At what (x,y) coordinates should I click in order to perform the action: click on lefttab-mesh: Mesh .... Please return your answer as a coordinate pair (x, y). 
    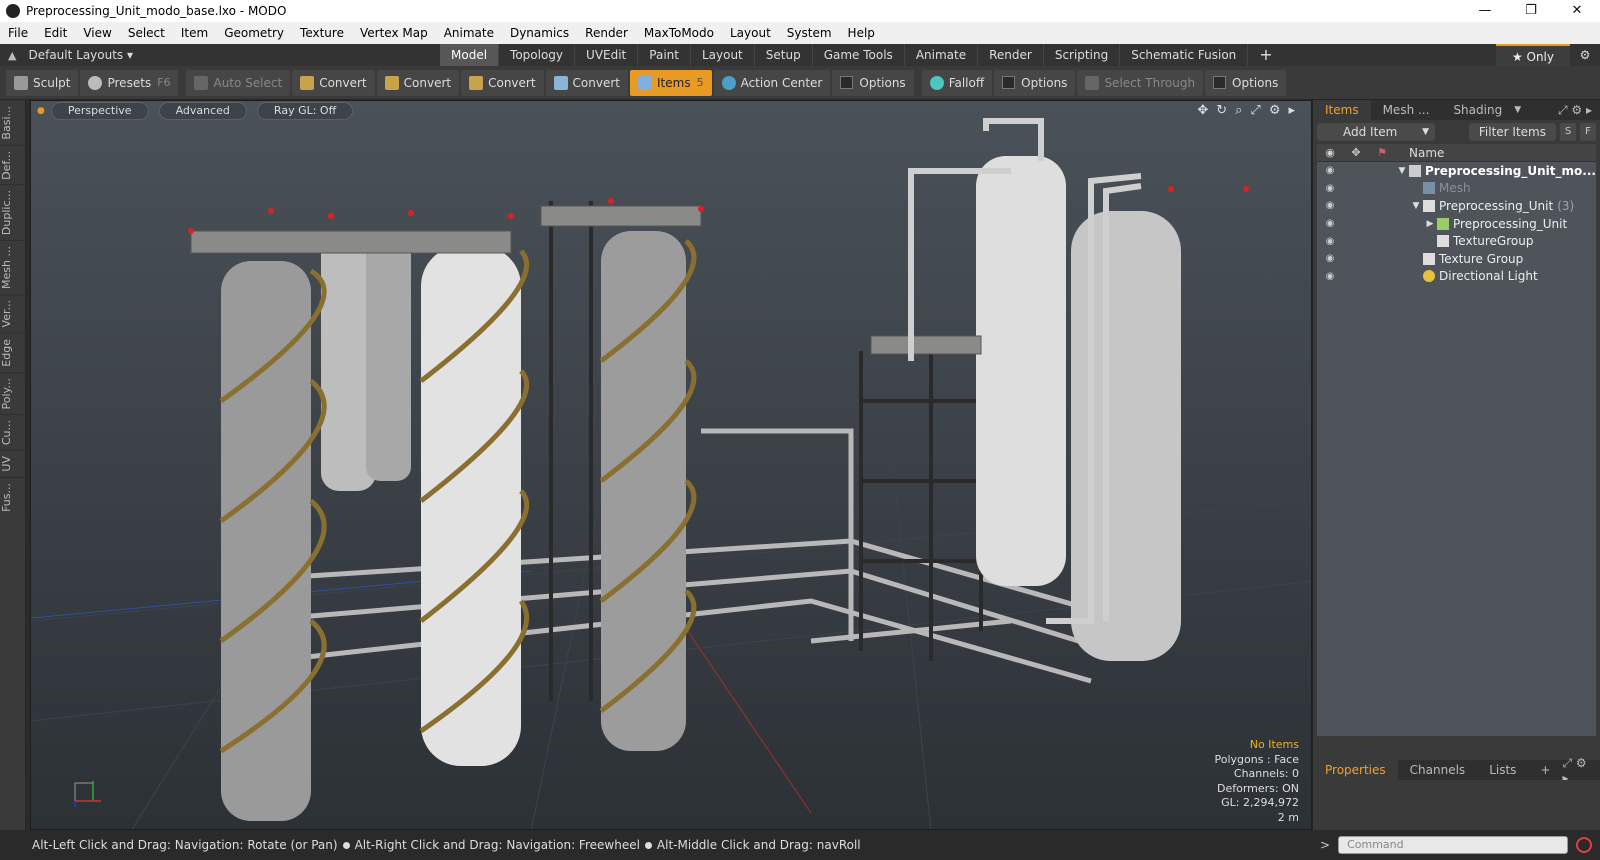
    Looking at the image, I should click on (13, 267).